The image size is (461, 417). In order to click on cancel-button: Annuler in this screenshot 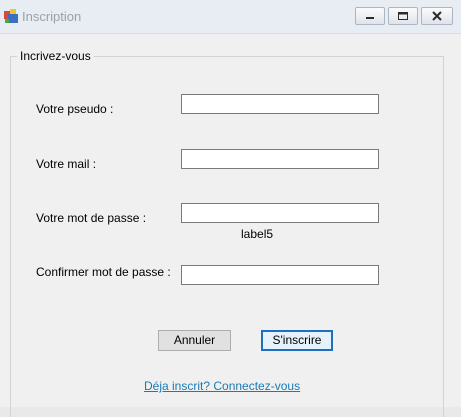, I will do `click(194, 340)`.